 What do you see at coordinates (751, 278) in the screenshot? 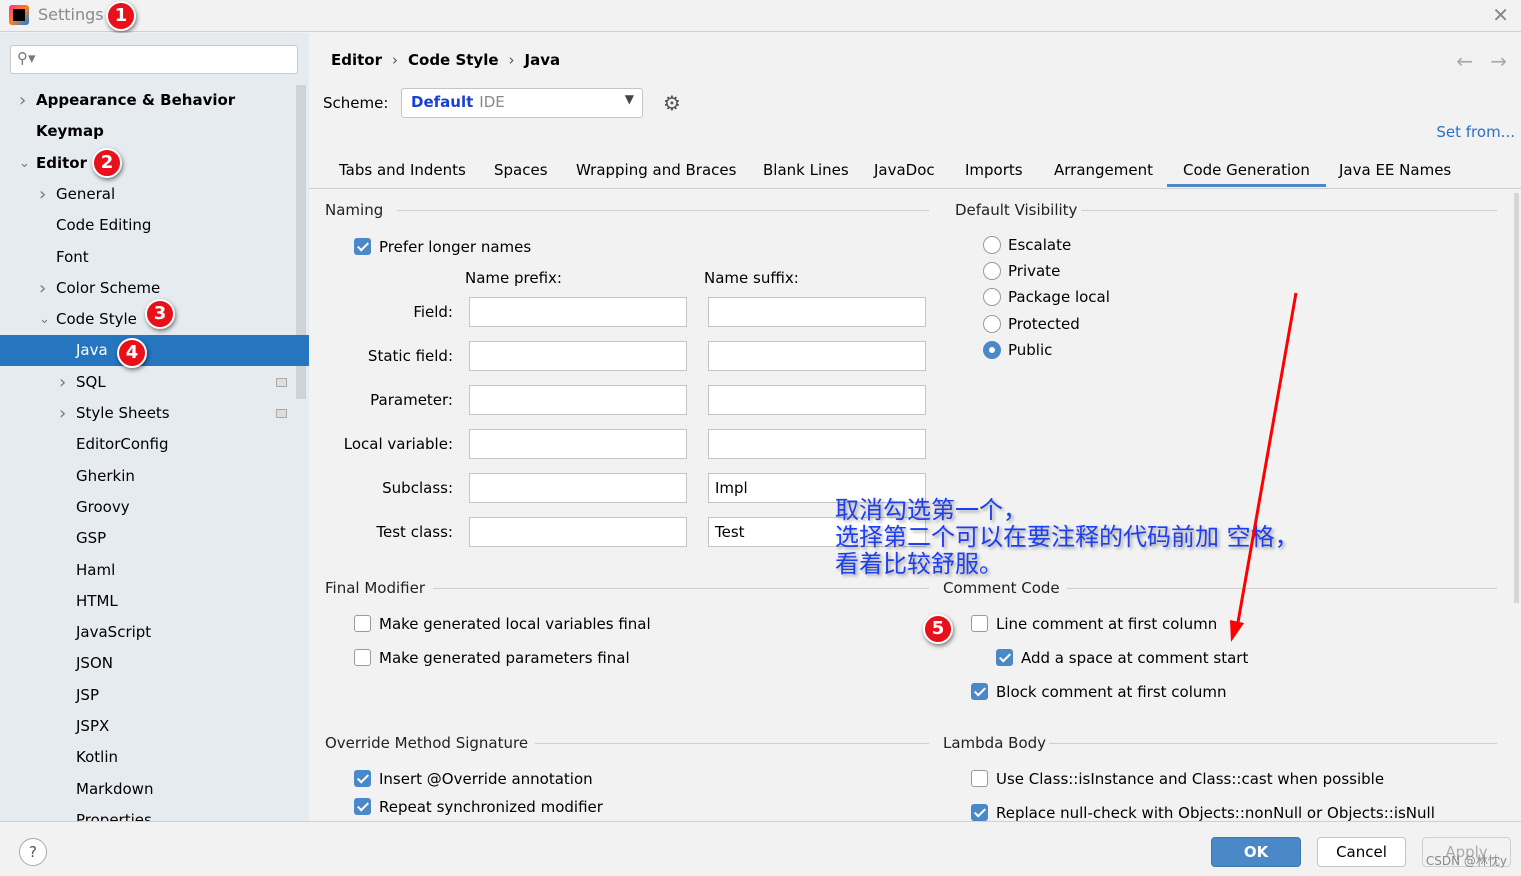
I see `suffix-header: Name suffix:` at bounding box center [751, 278].